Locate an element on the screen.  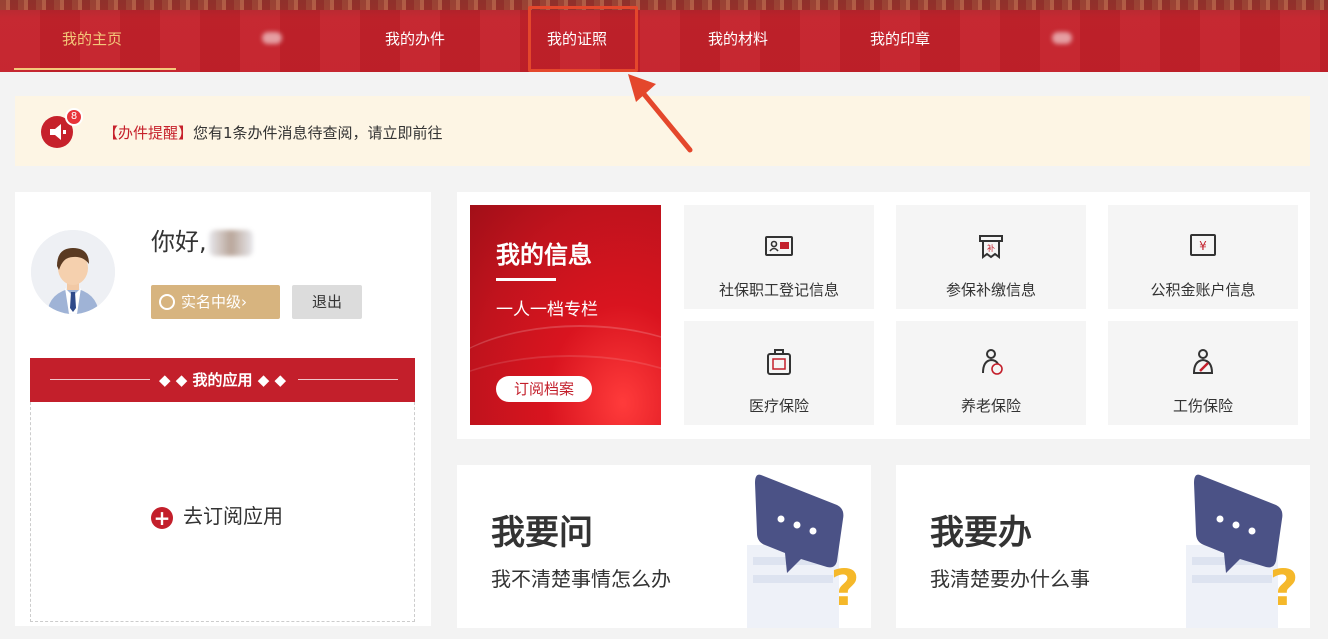
my-apps-body: + 去订阅应用 is located at coordinates (222, 512).